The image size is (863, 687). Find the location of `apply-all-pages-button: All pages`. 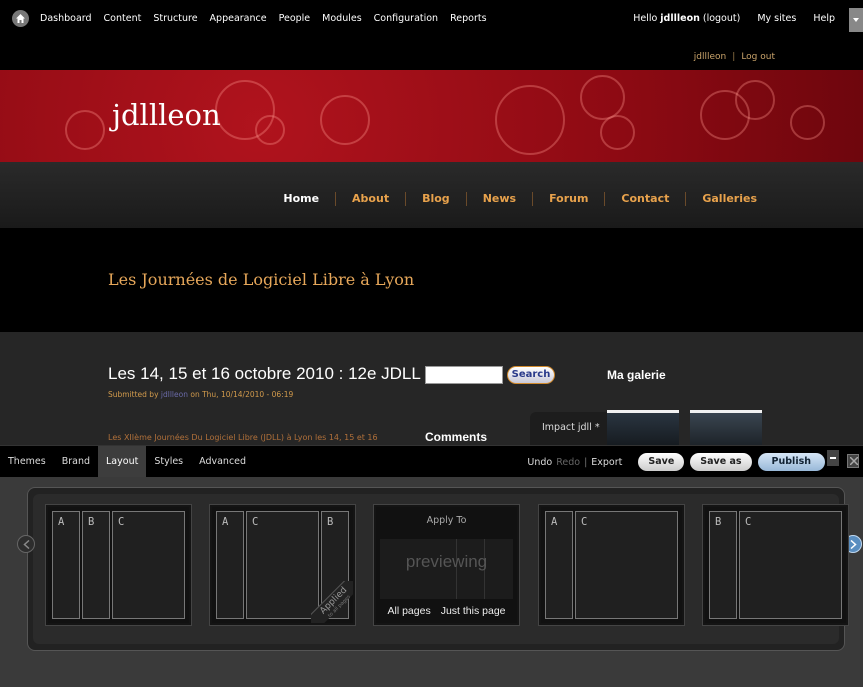

apply-all-pages-button: All pages is located at coordinates (409, 611).